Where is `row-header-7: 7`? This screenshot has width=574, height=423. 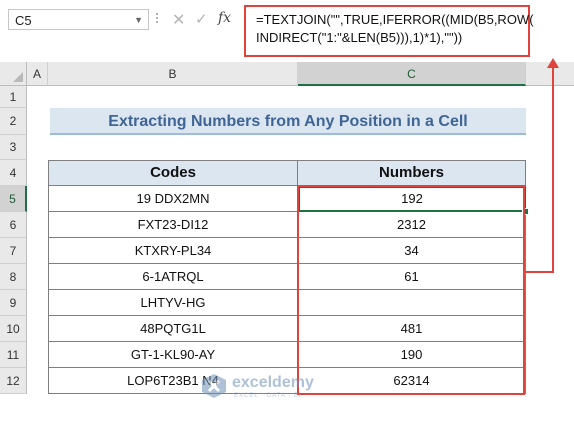
row-header-7: 7 is located at coordinates (13, 251).